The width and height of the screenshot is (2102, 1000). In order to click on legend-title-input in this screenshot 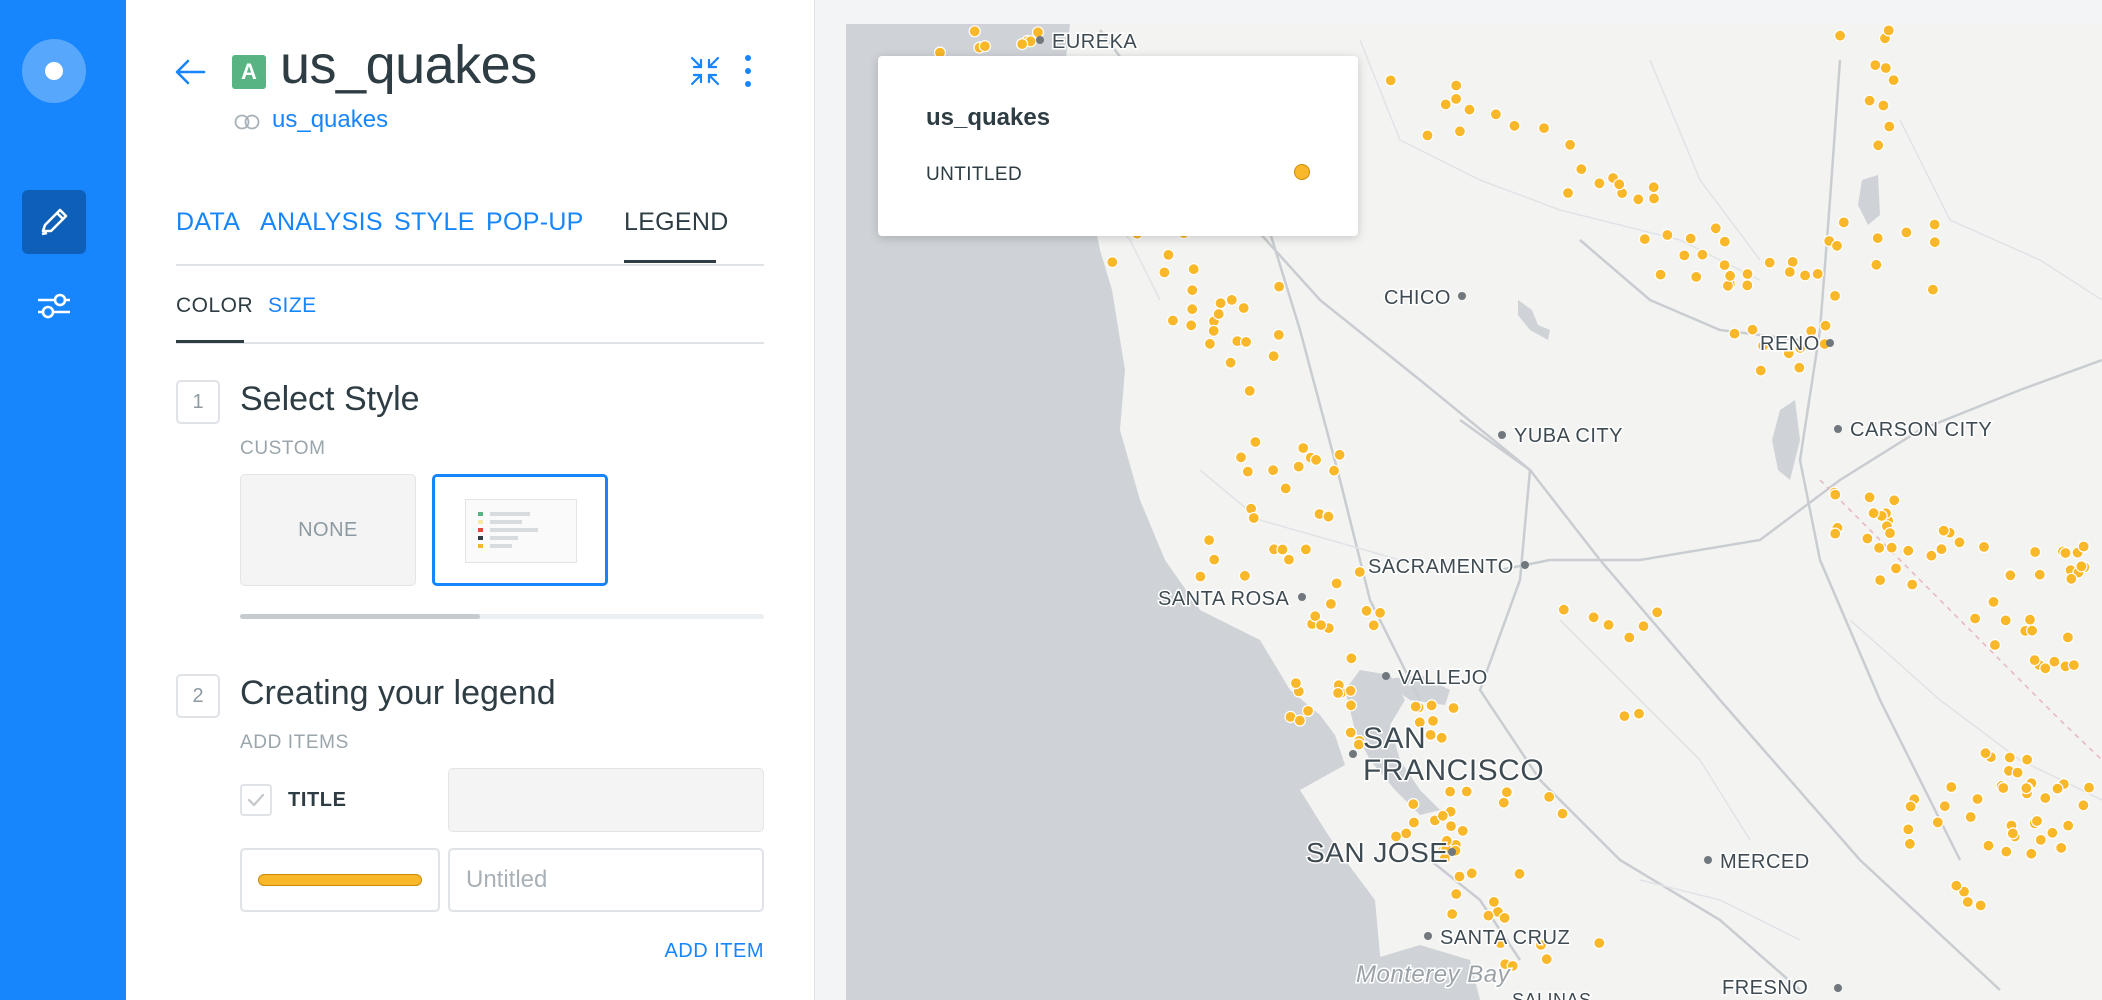, I will do `click(606, 800)`.